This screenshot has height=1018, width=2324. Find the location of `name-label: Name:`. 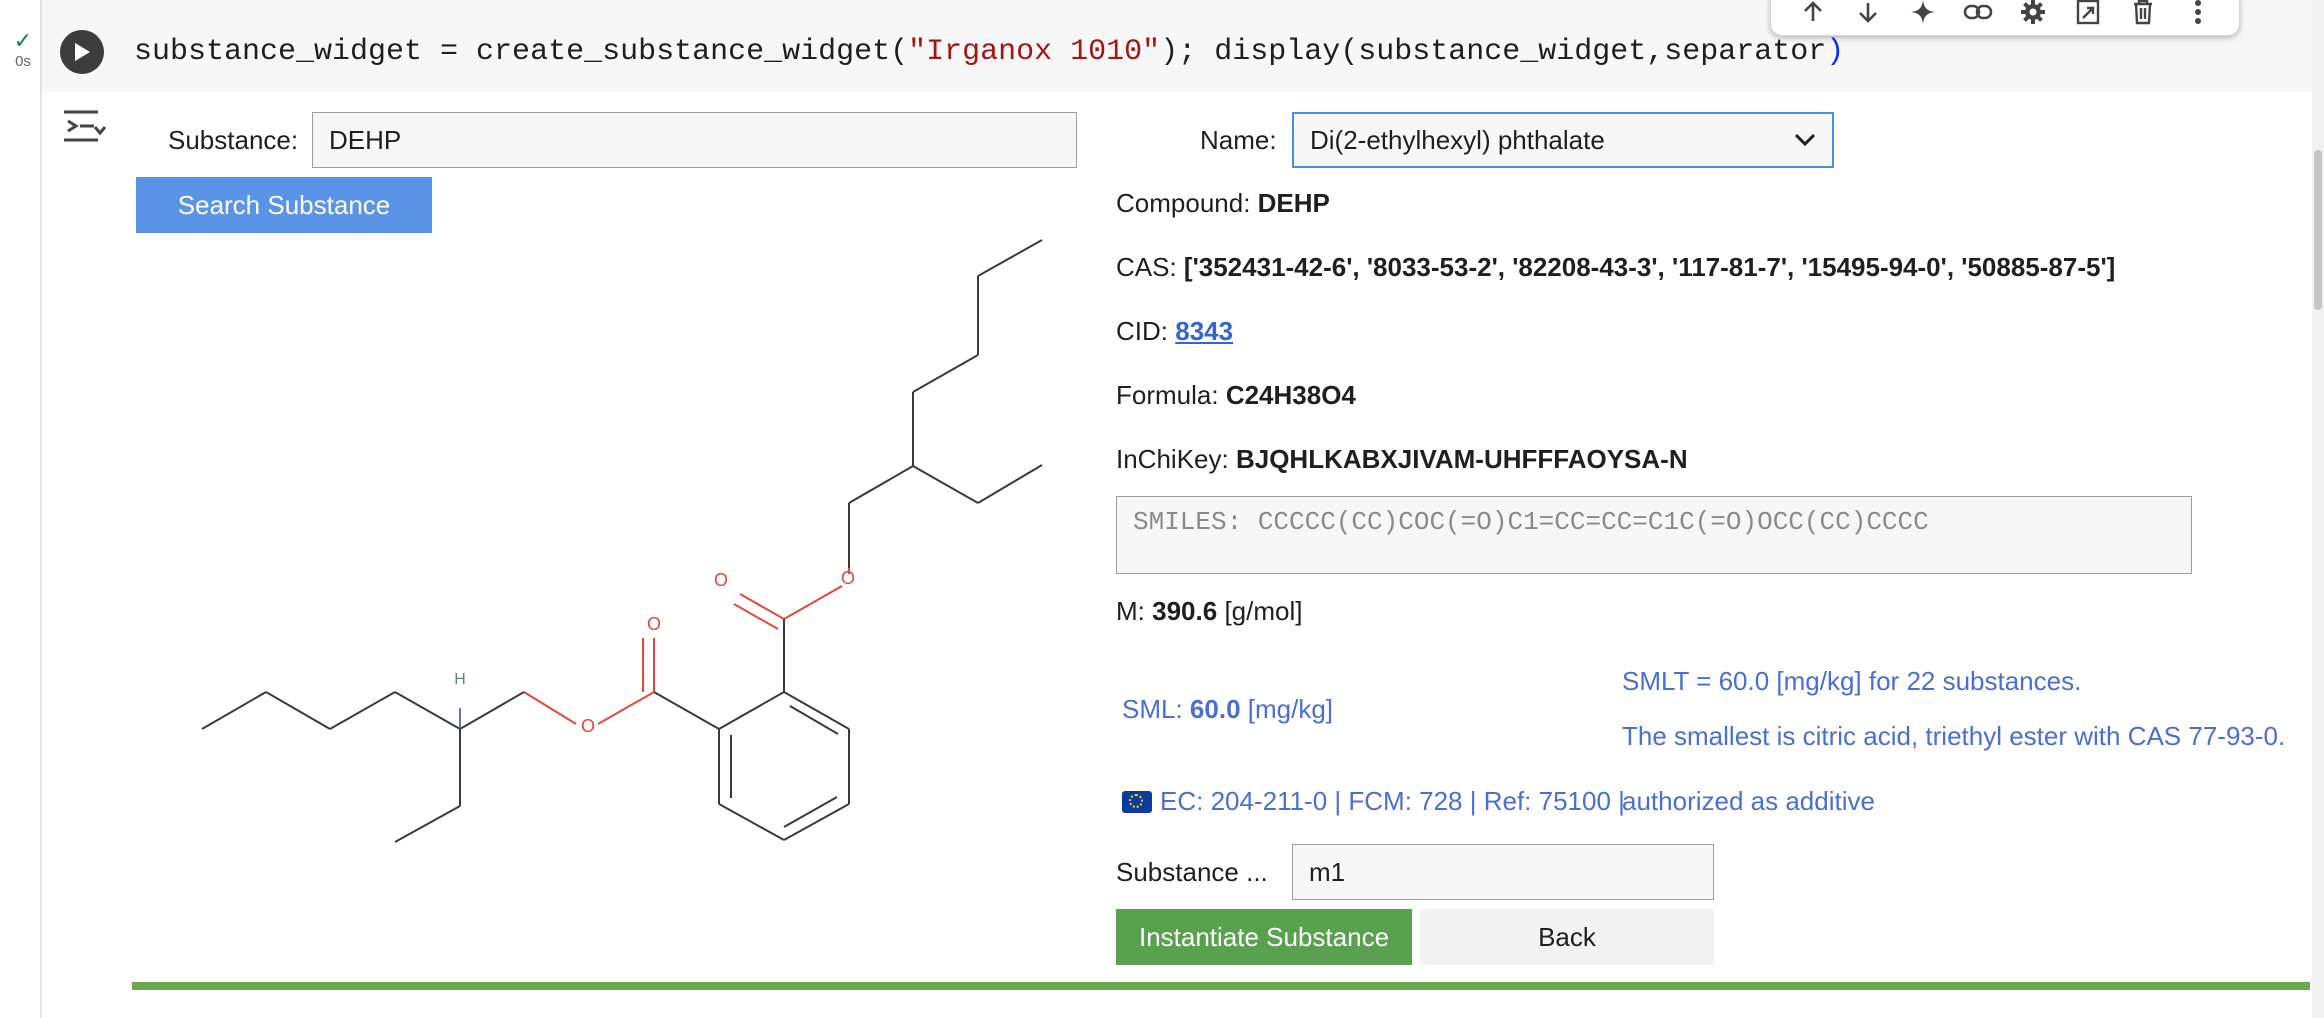

name-label: Name: is located at coordinates (1238, 140).